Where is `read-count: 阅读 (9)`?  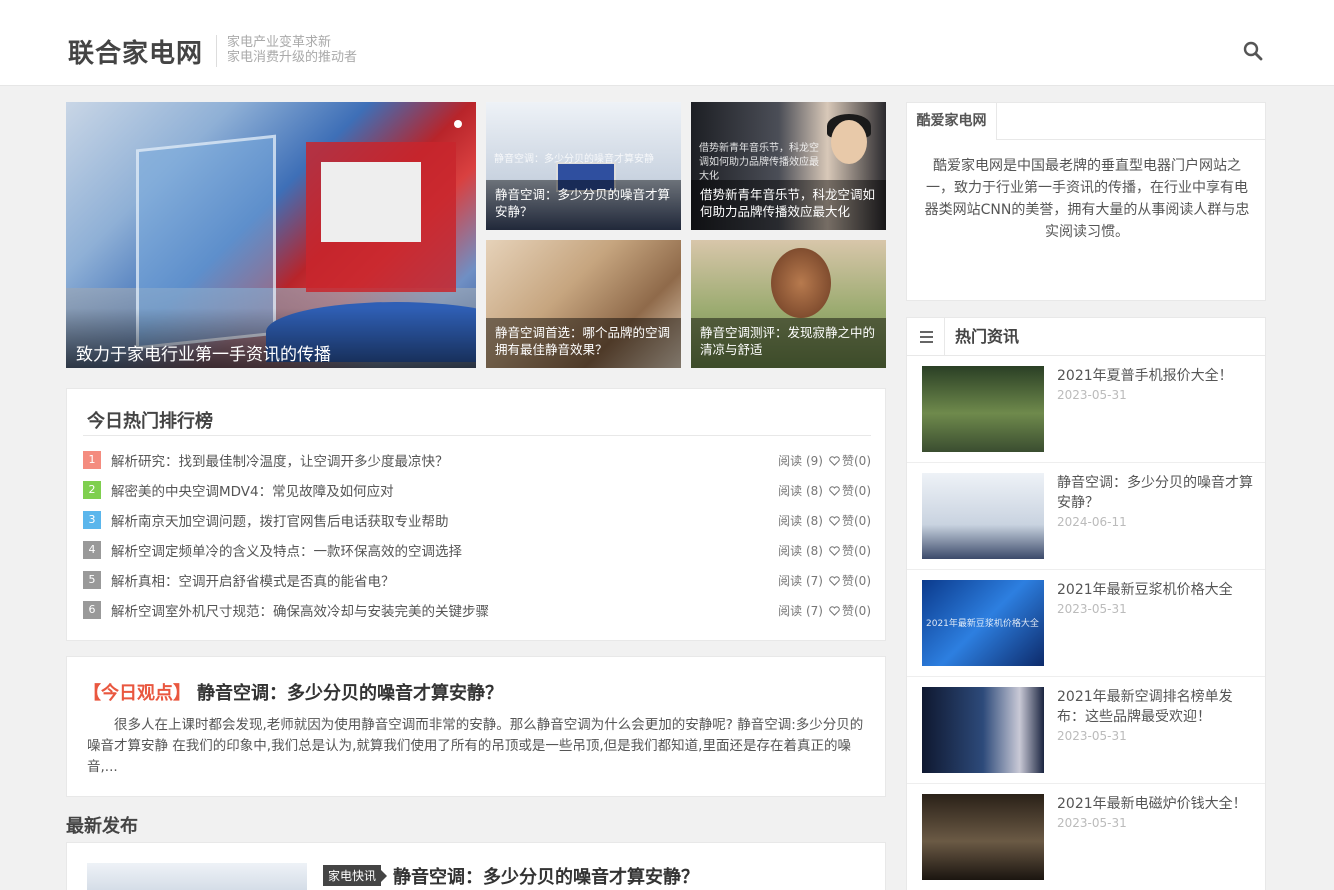 read-count: 阅读 (9) is located at coordinates (800, 461).